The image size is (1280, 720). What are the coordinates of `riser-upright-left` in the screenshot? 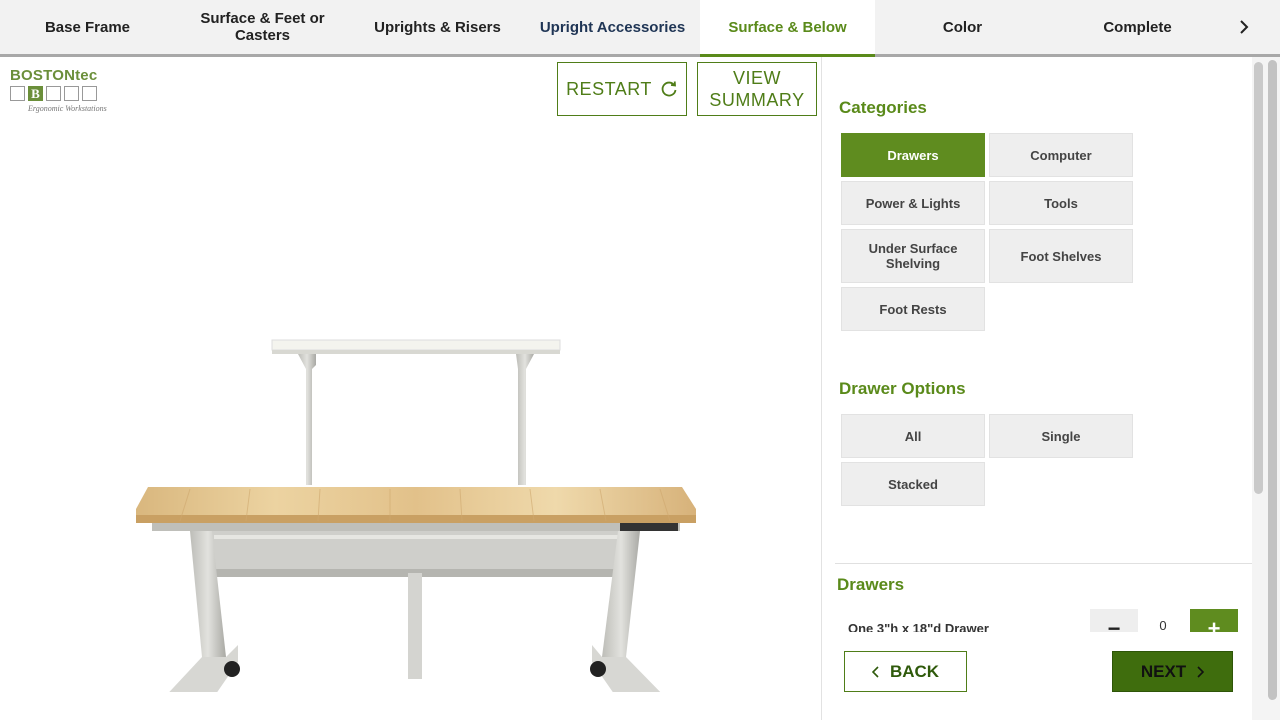 It's located at (307, 419).